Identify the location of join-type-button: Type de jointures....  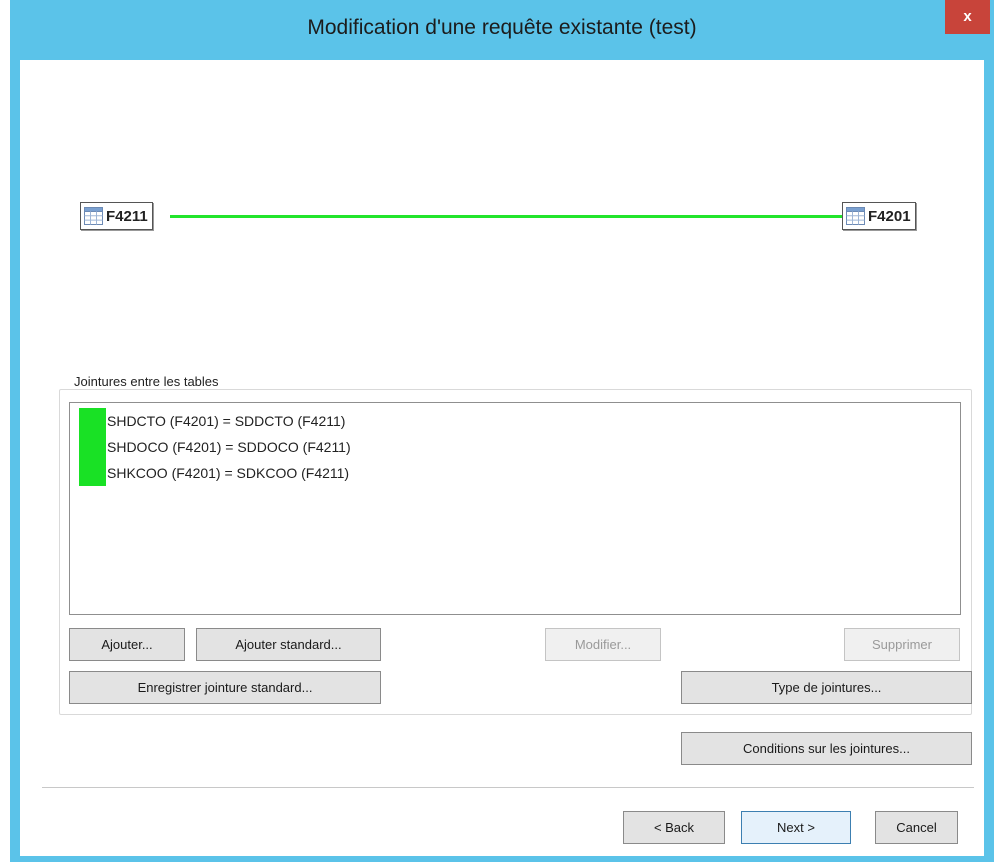
(826, 687).